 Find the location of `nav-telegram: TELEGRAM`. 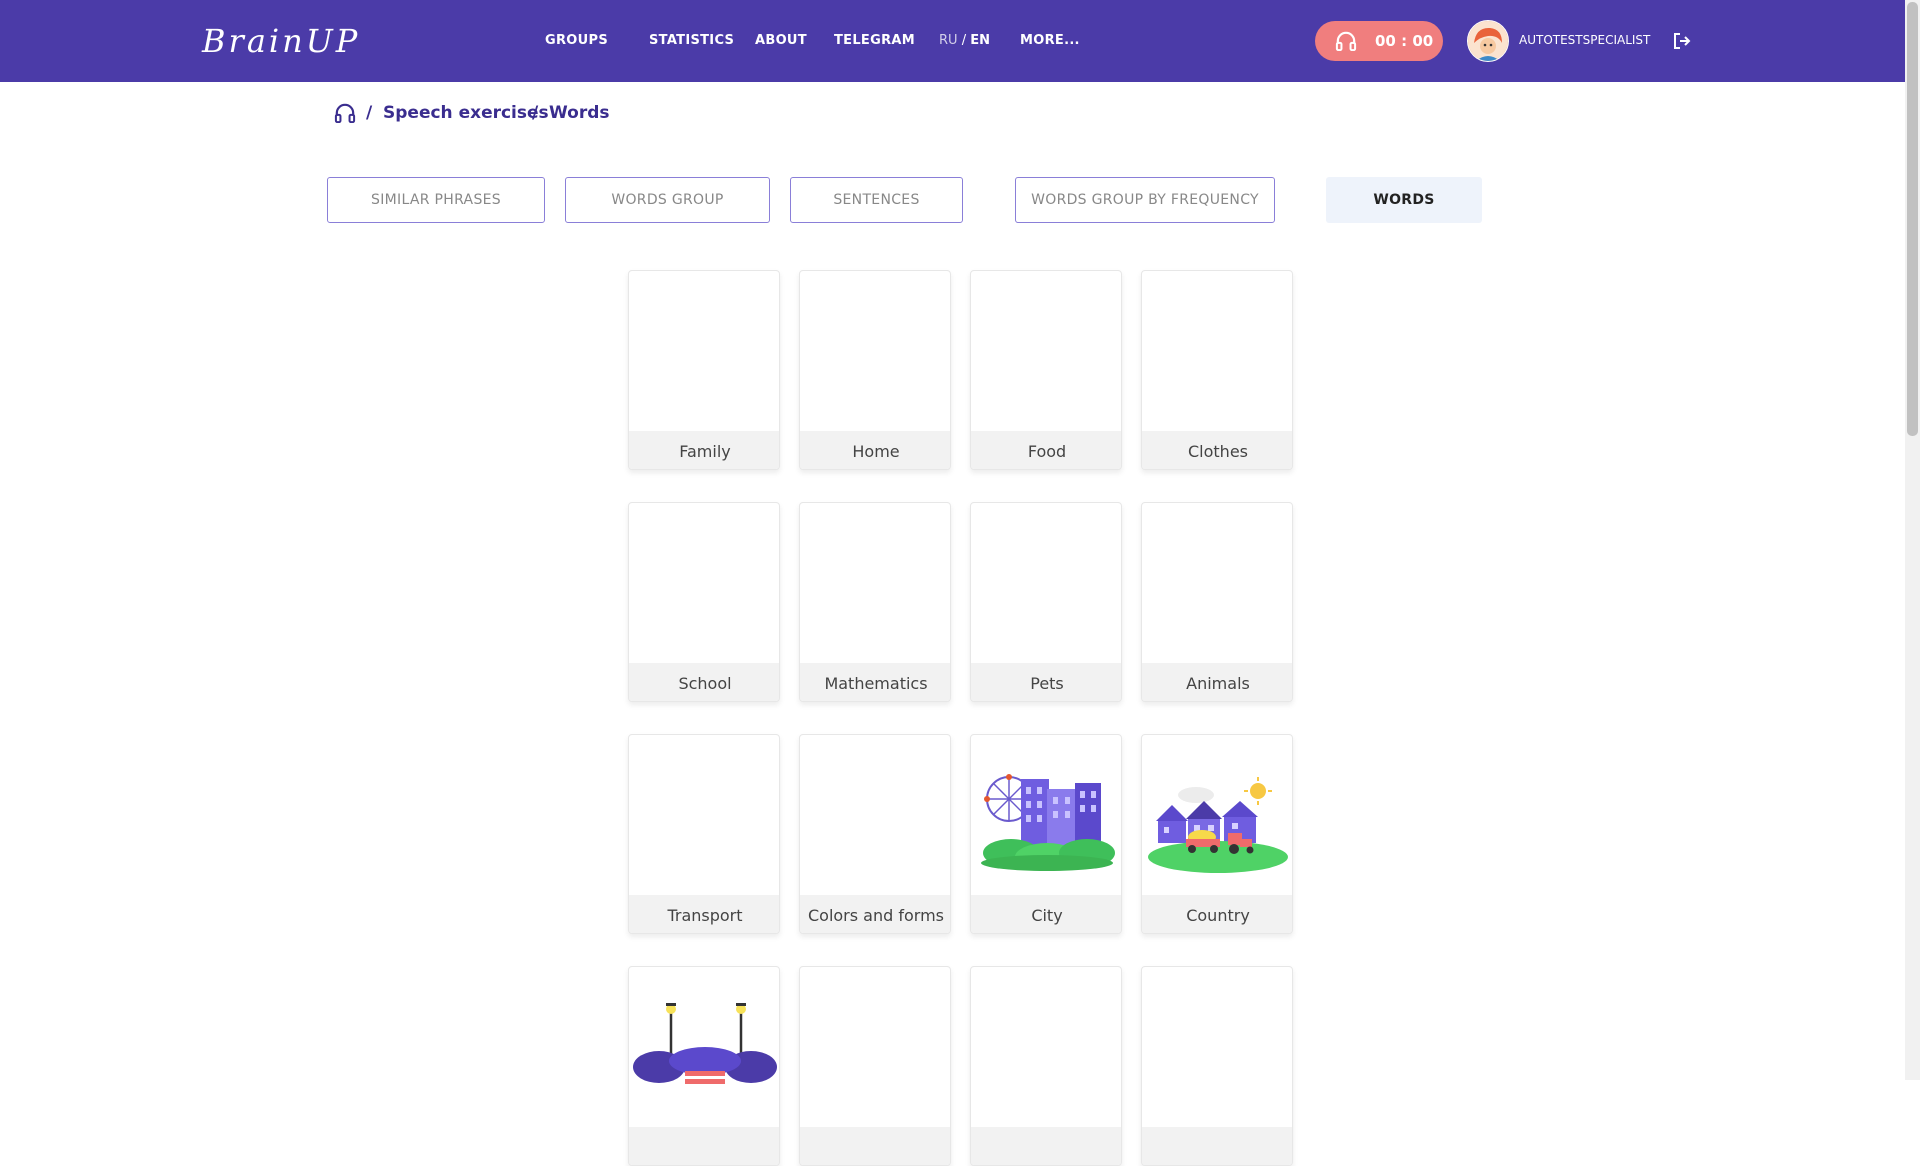

nav-telegram: TELEGRAM is located at coordinates (874, 40).